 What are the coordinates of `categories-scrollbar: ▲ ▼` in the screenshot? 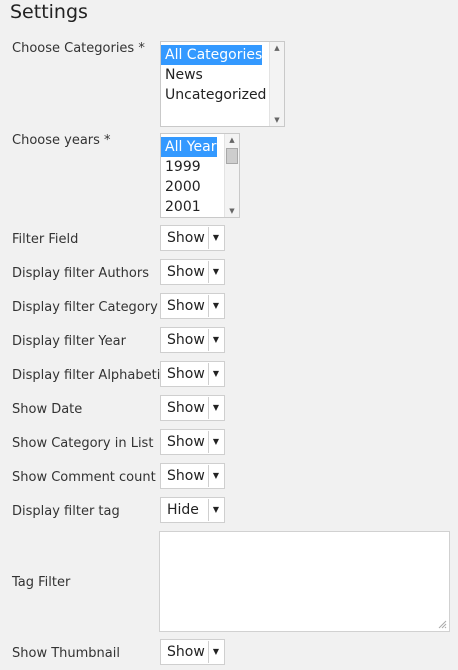 It's located at (276, 84).